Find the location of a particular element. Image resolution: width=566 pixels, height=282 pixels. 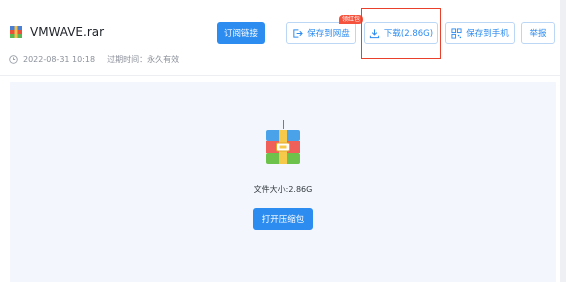

save-to-disk-button: 保存到网盘 is located at coordinates (321, 33).